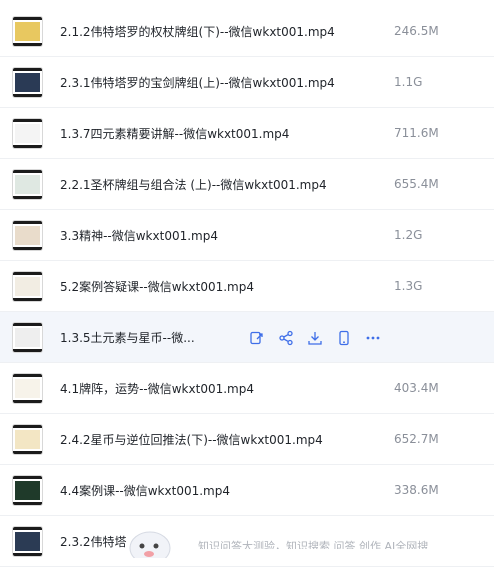 This screenshot has height=567, width=494. I want to click on file-size: 711.6M, so click(416, 133).